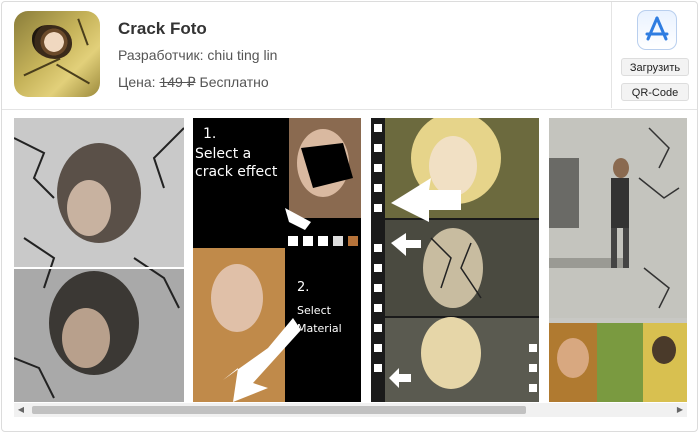  What do you see at coordinates (655, 92) in the screenshot?
I see `qr-code-button: QR-Code` at bounding box center [655, 92].